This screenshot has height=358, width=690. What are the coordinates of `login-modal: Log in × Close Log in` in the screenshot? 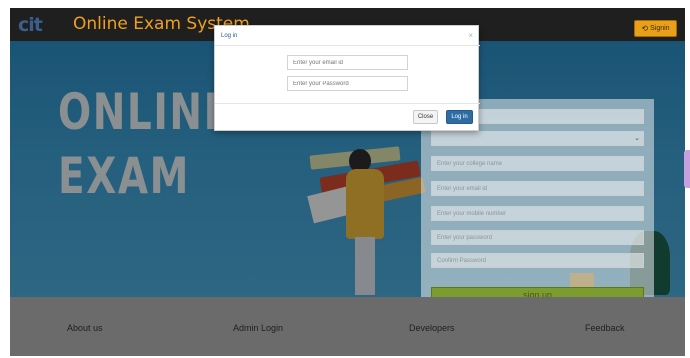 It's located at (347, 78).